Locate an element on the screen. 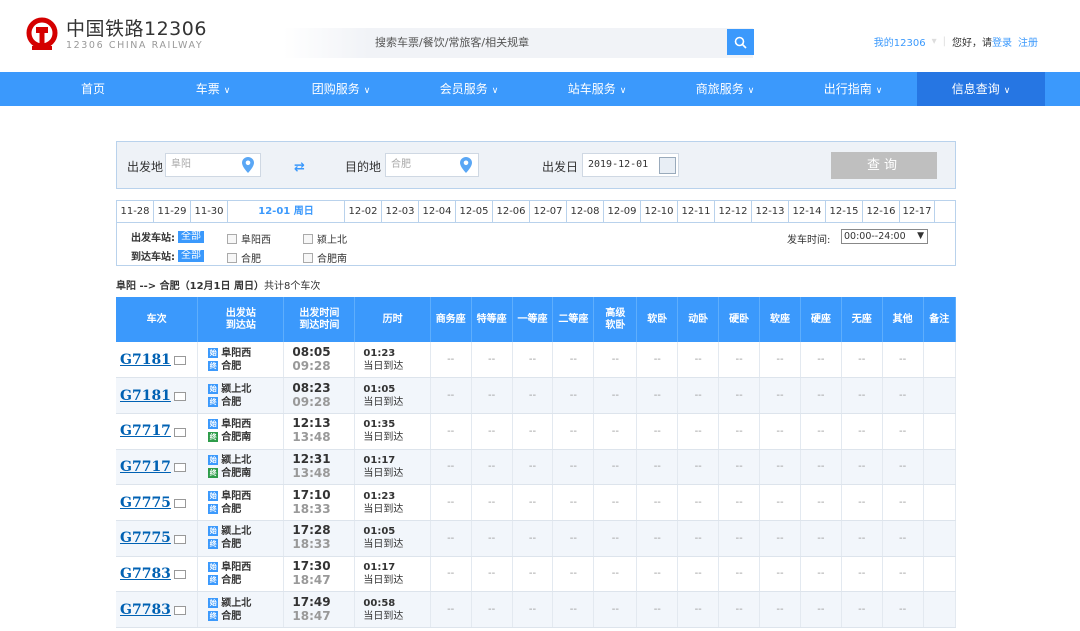 The height and width of the screenshot is (631, 1080). nav-item-info: 信息查询 ∨ is located at coordinates (981, 89).